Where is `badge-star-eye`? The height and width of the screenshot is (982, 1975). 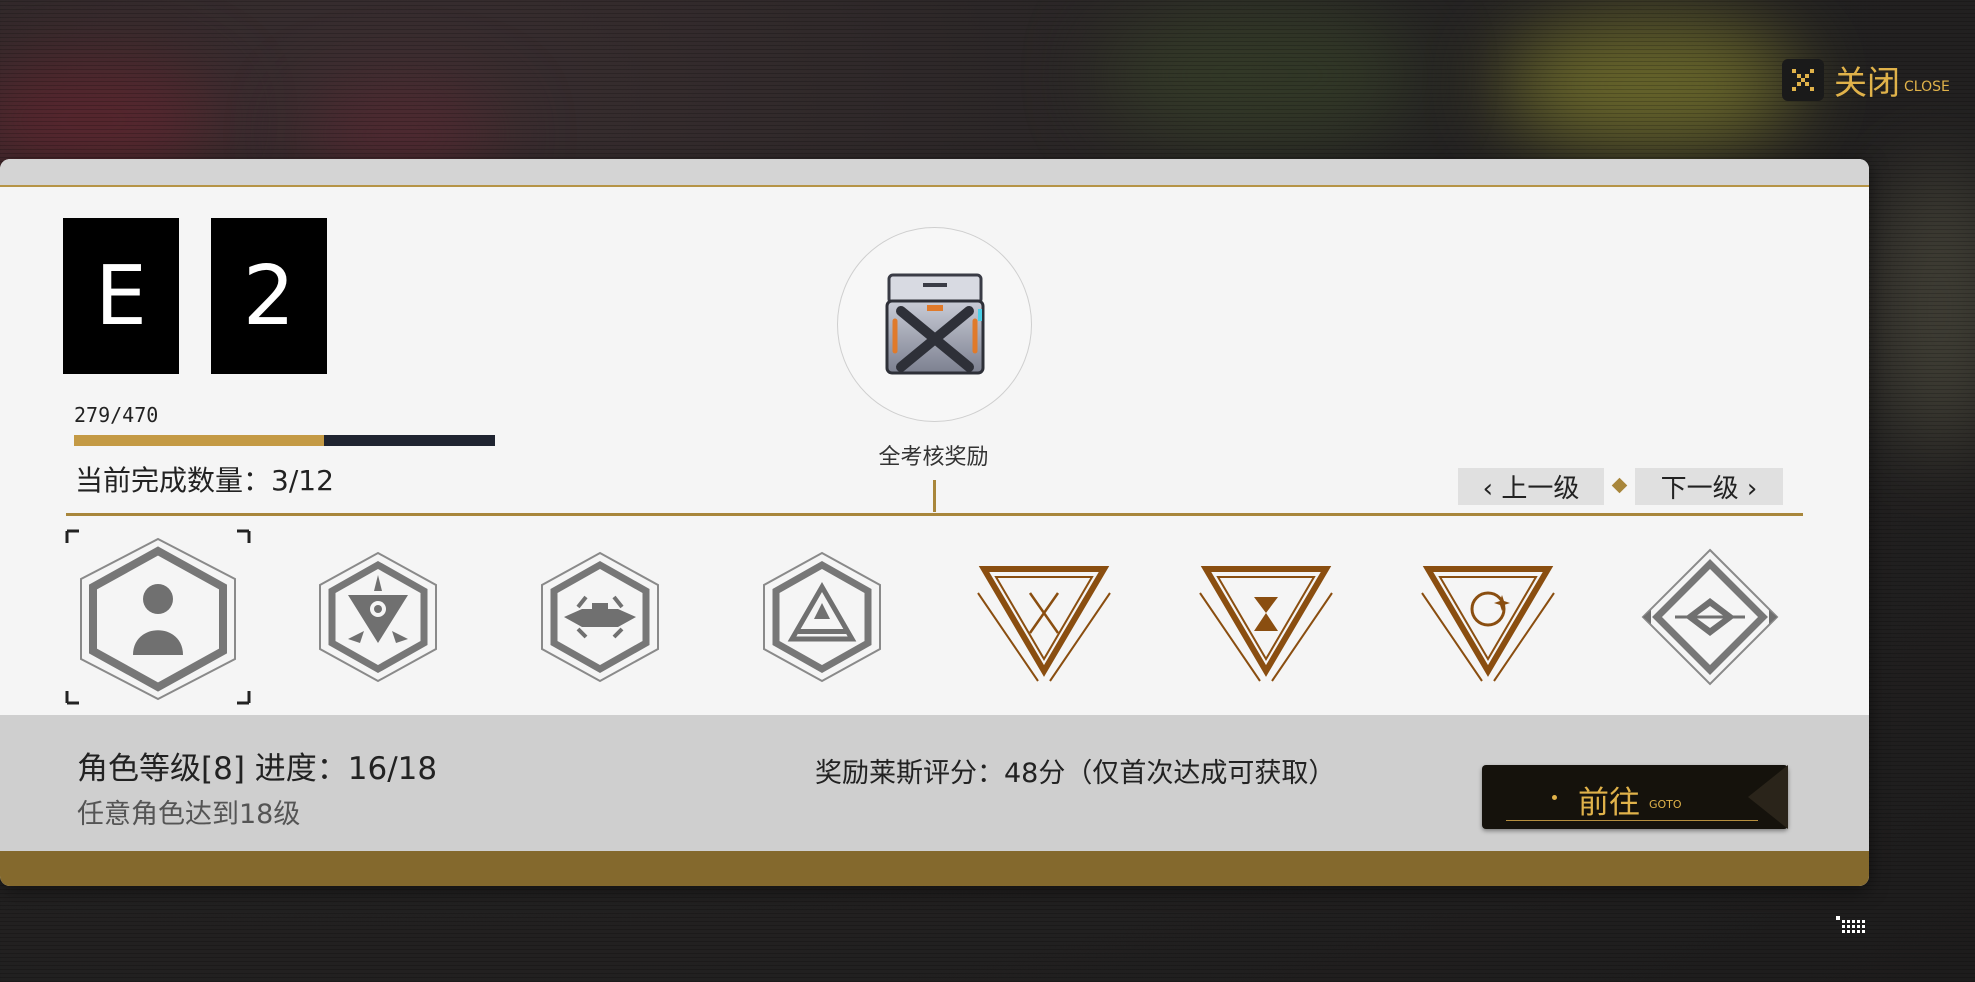 badge-star-eye is located at coordinates (378, 617).